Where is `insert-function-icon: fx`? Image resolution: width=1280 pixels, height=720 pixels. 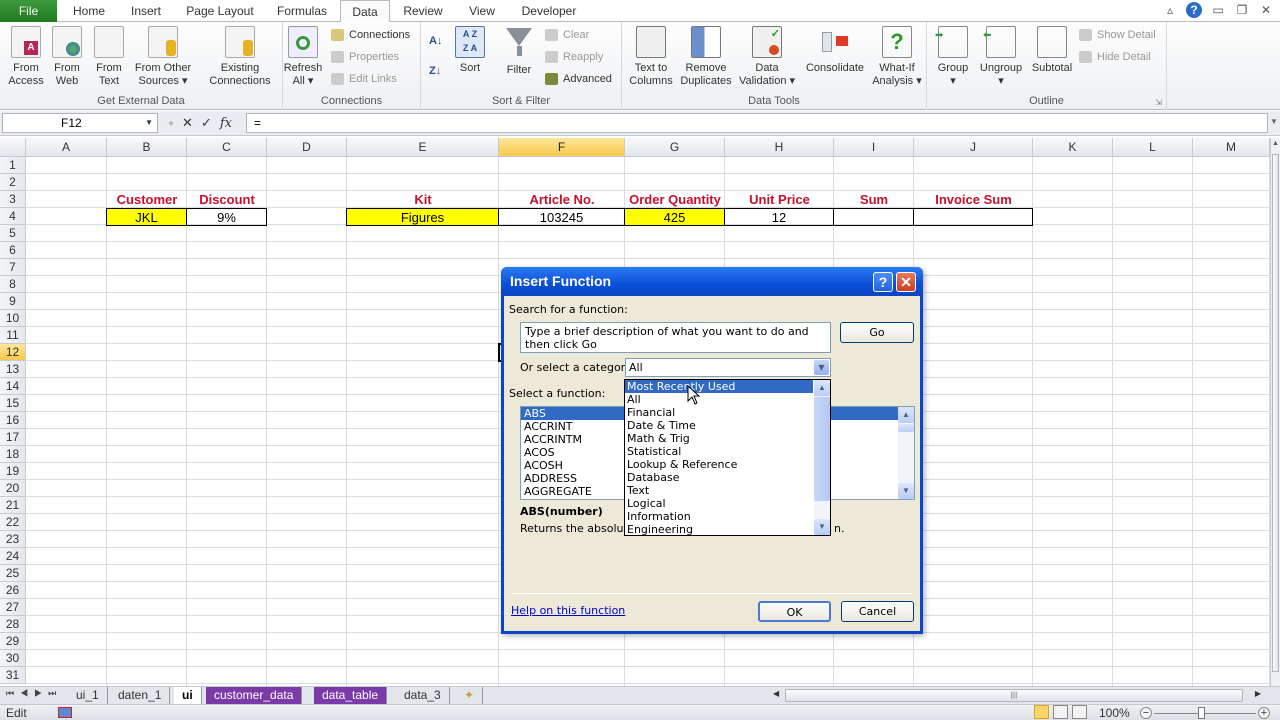
insert-function-icon: fx is located at coordinates (226, 123).